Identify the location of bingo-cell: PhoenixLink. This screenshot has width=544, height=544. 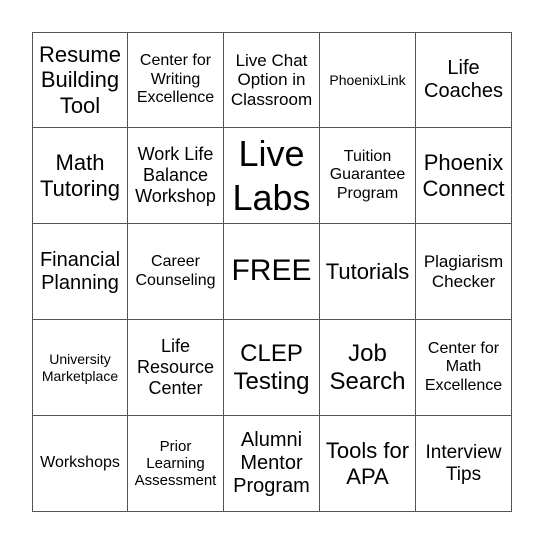
(368, 80).